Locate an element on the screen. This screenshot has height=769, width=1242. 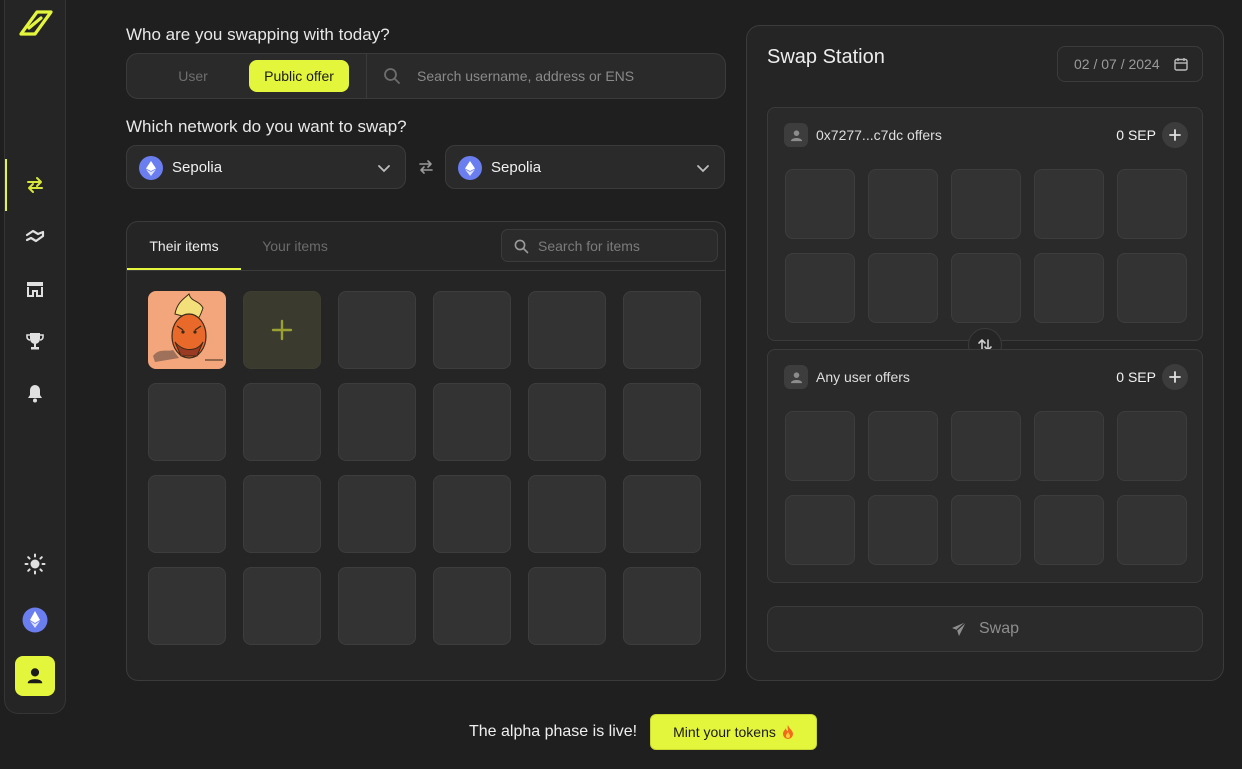
nft-item is located at coordinates (187, 330).